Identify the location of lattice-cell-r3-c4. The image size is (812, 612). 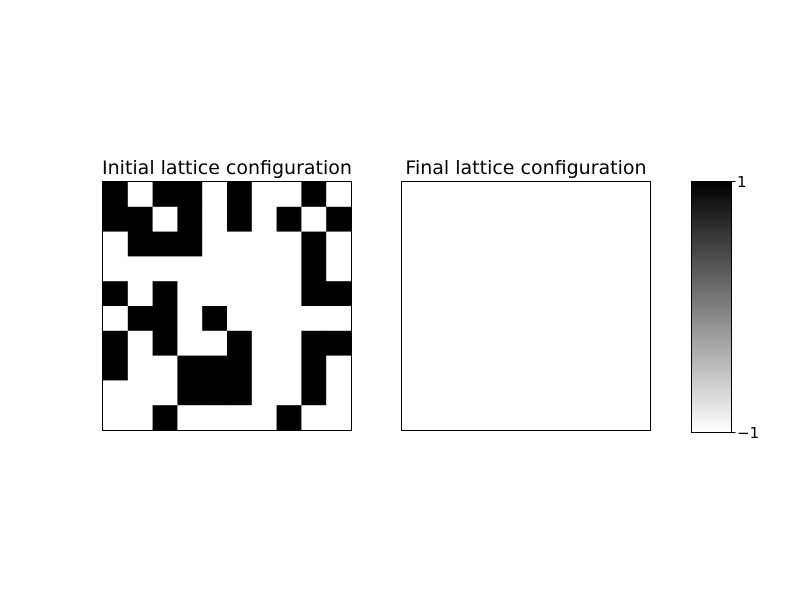
(215, 269).